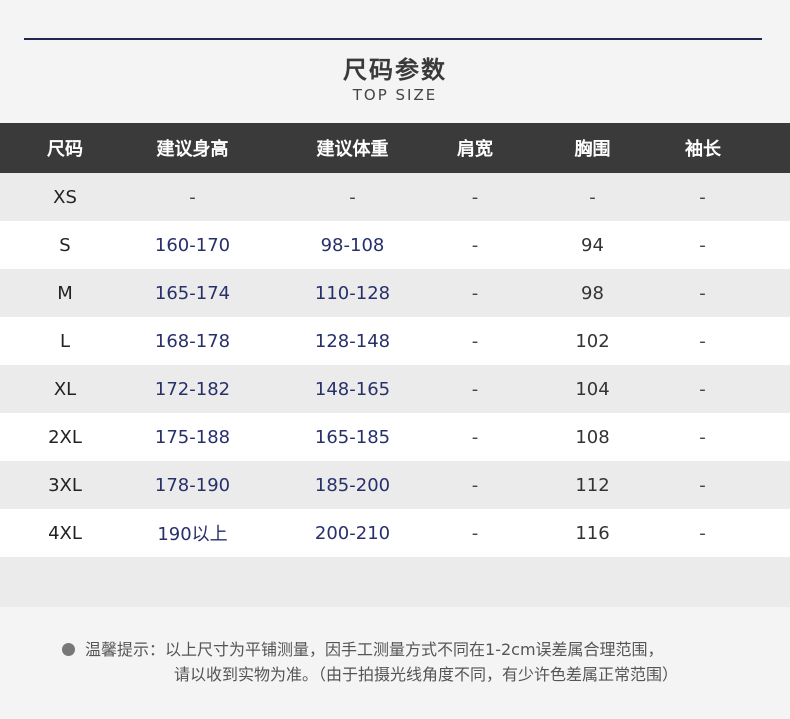 Image resolution: width=790 pixels, height=719 pixels. What do you see at coordinates (352, 533) in the screenshot?
I see `cell-weight: 200-210` at bounding box center [352, 533].